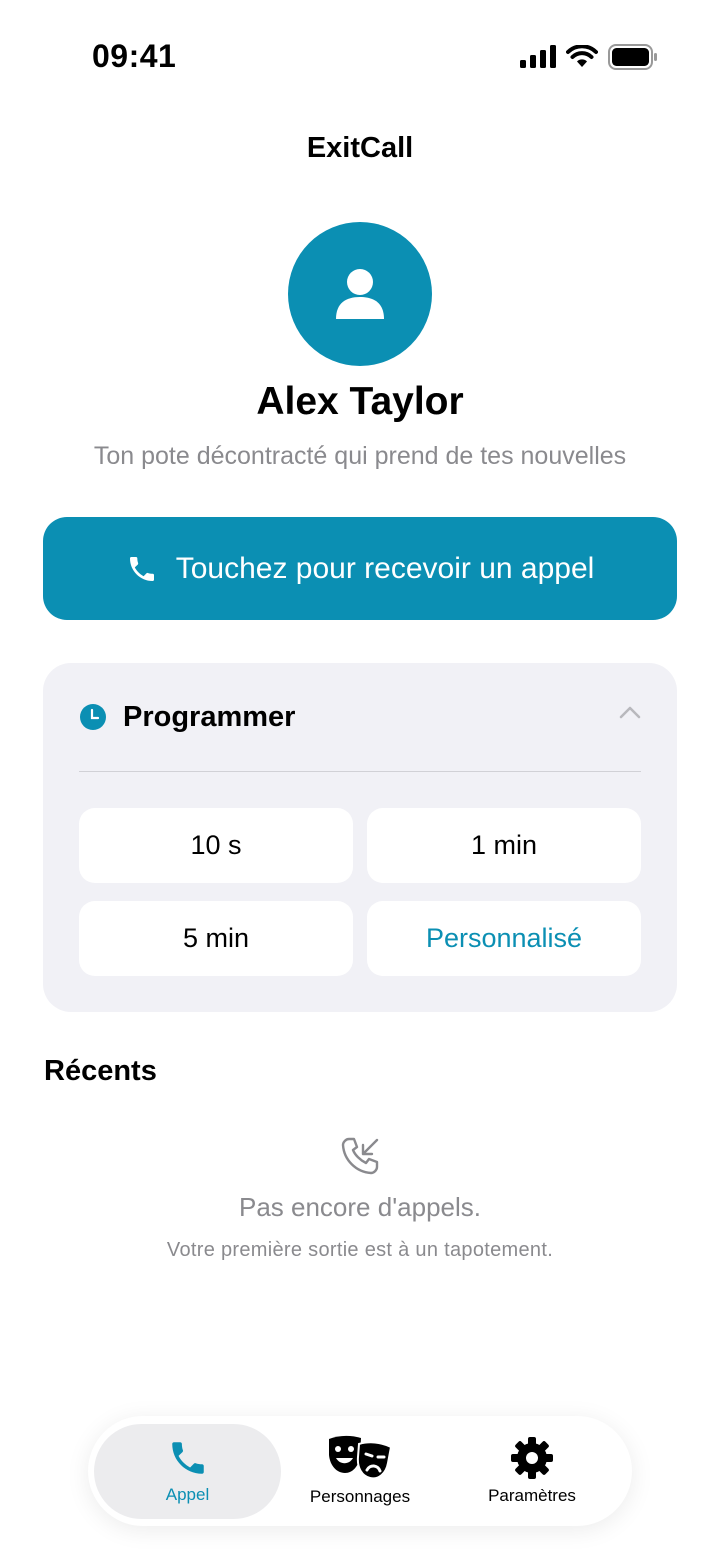  I want to click on receive-call-button: Touchez pour recevoir un appel, so click(360, 568).